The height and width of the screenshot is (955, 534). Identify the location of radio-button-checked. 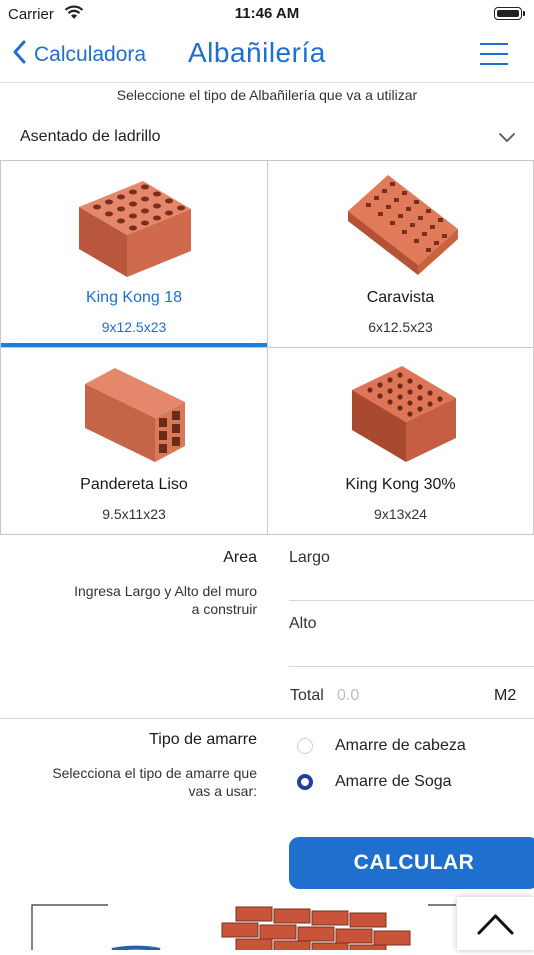
(305, 782).